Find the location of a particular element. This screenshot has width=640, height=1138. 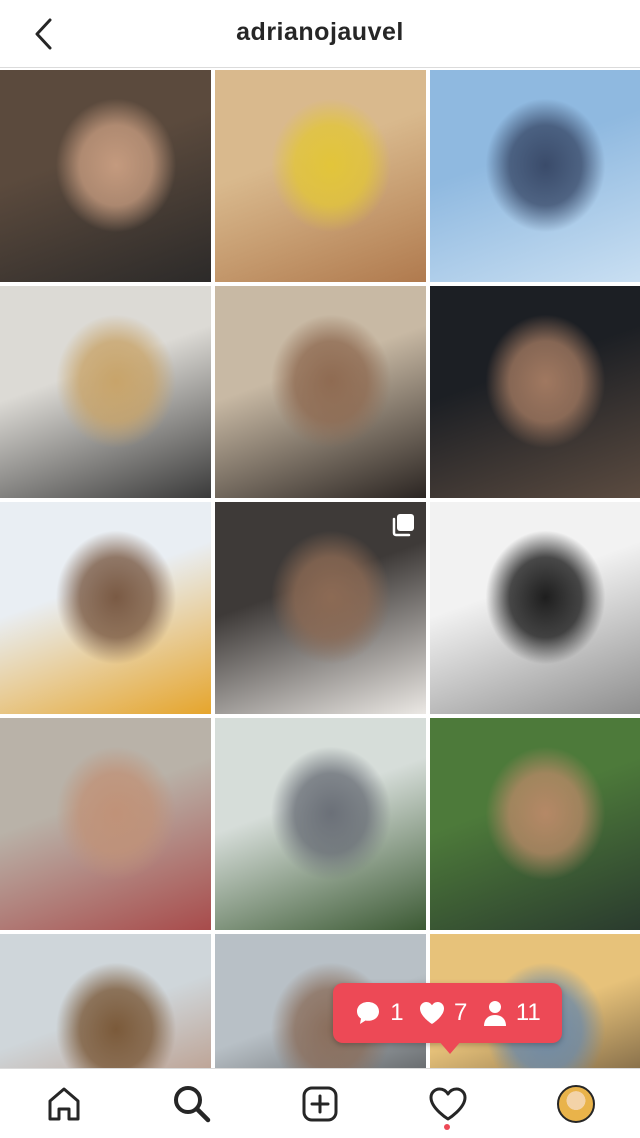

activity-toast: 1 7 11 is located at coordinates (447, 1013).